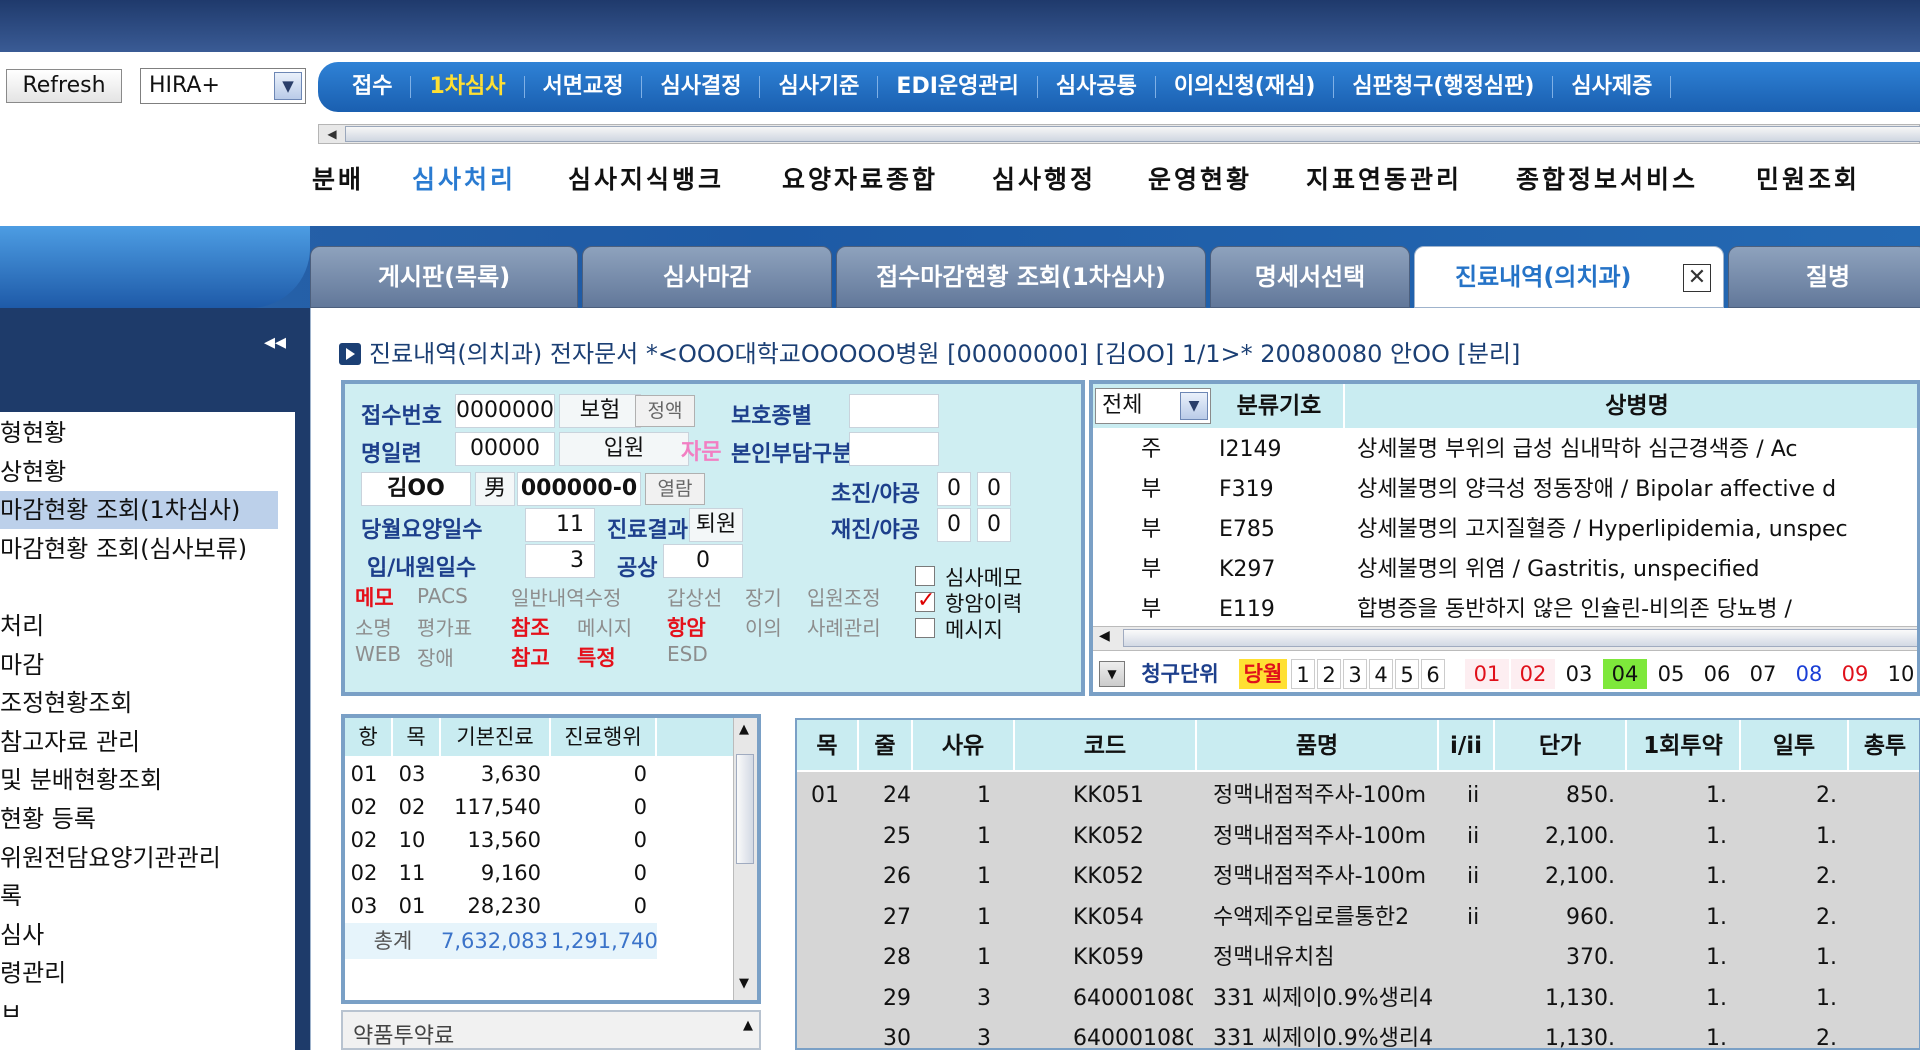 This screenshot has width=1920, height=1050. Describe the element at coordinates (1579, 674) in the screenshot. I see `billing-day: 03` at that location.